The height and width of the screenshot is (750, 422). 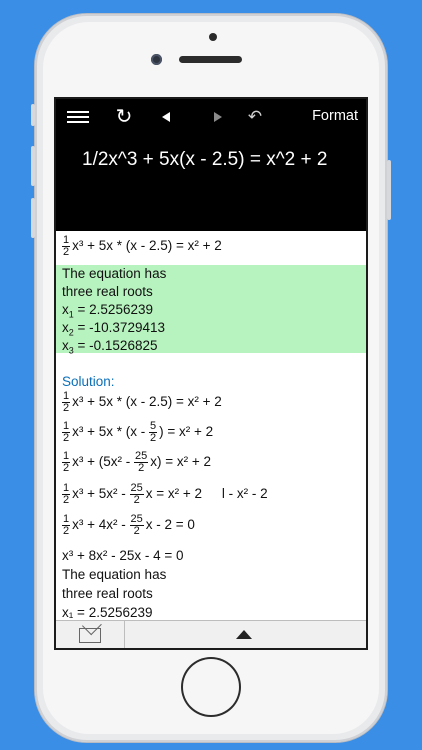 I want to click on result-heading-1: The equation has, so click(x=114, y=273).